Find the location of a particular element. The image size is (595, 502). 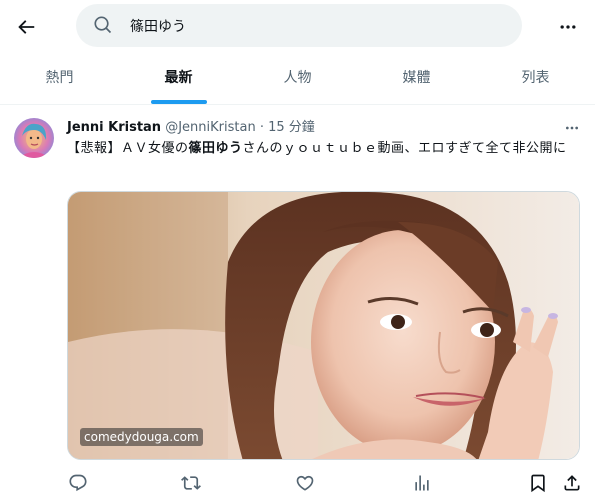

like-button is located at coordinates (305, 483).